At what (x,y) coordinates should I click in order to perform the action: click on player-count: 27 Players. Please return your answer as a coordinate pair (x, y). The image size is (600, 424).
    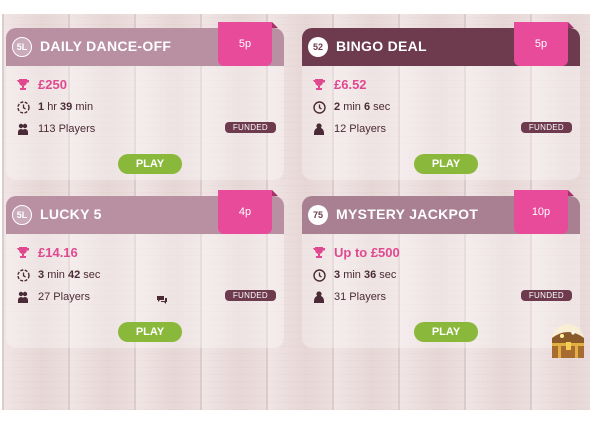
    Looking at the image, I should click on (64, 297).